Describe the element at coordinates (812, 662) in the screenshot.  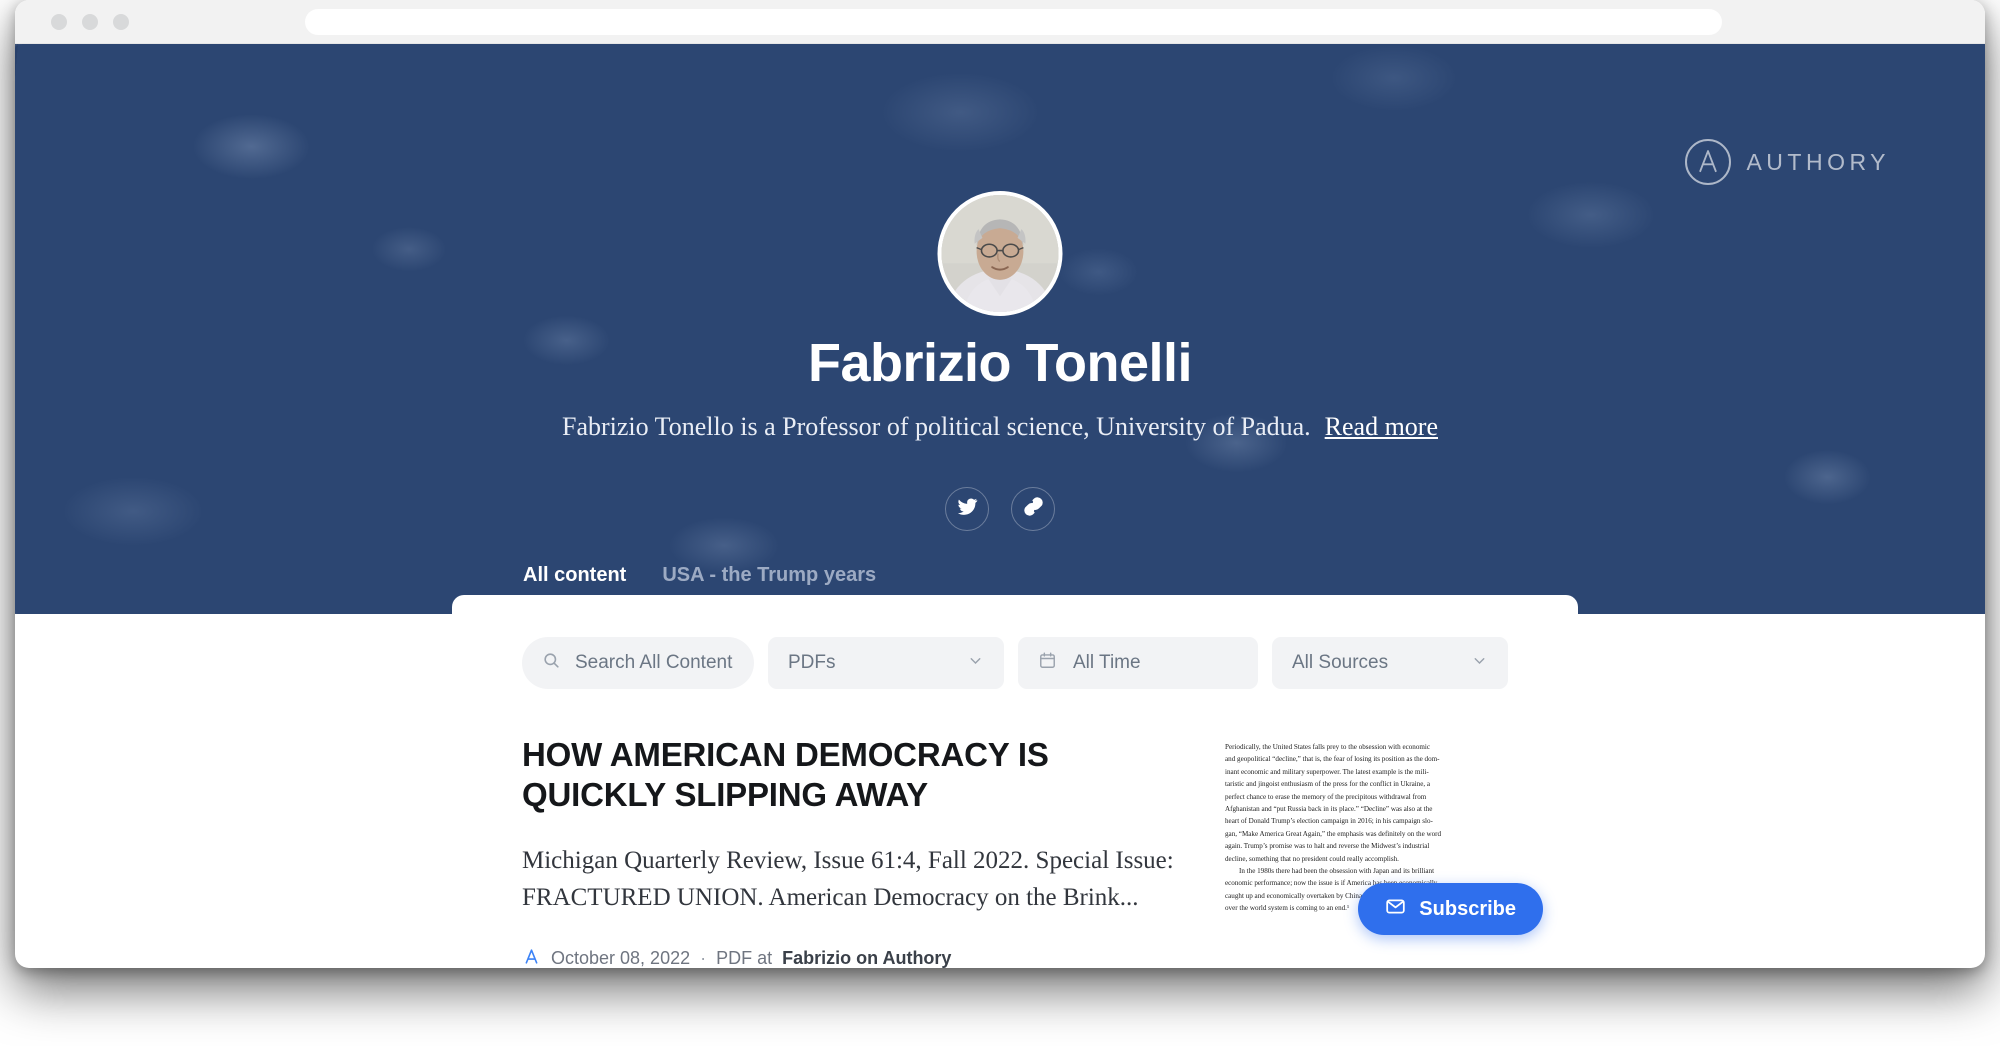
I see `content-type-value: PDFs` at that location.